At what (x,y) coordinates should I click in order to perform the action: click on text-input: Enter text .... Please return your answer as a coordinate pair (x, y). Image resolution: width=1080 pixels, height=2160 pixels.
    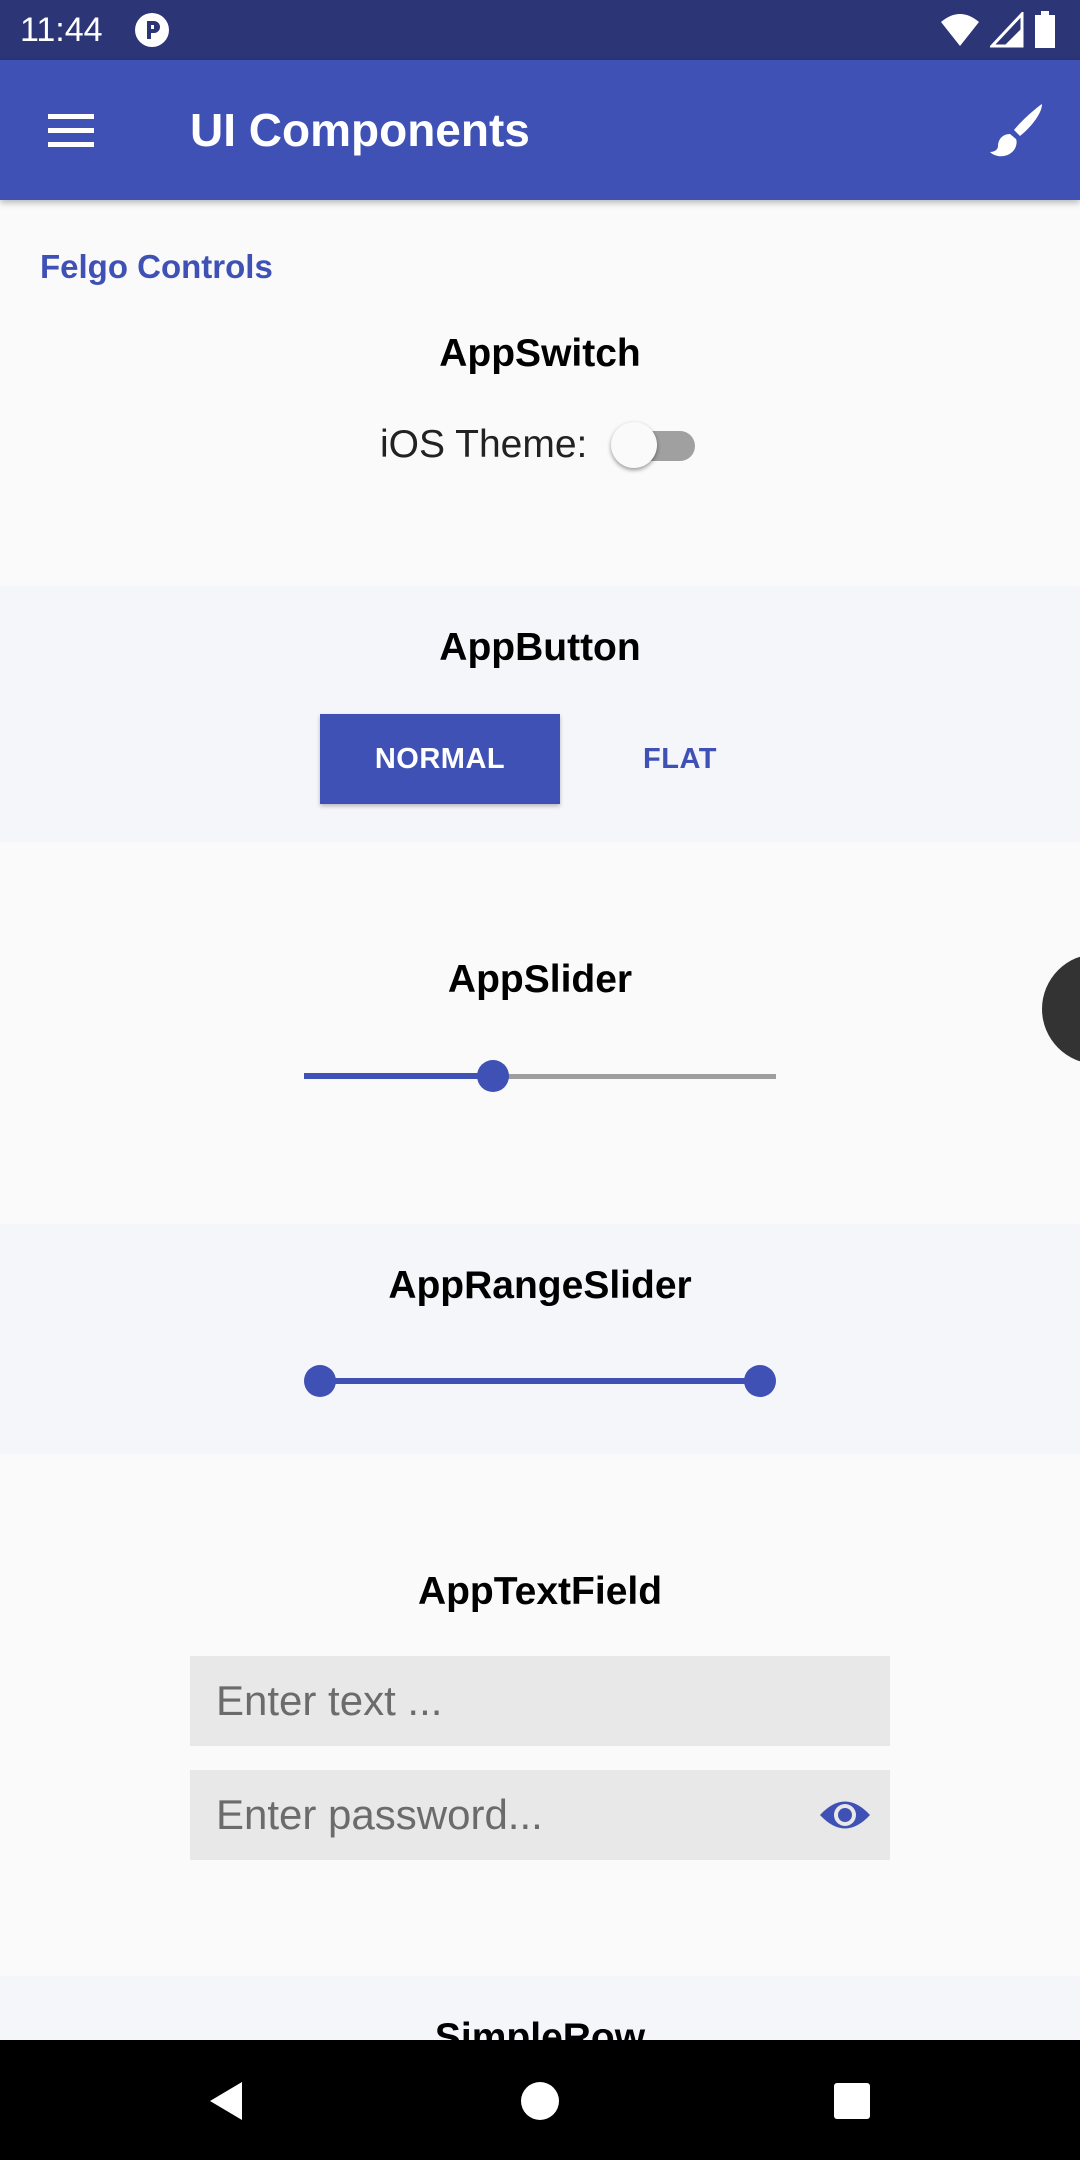
    Looking at the image, I should click on (540, 1701).